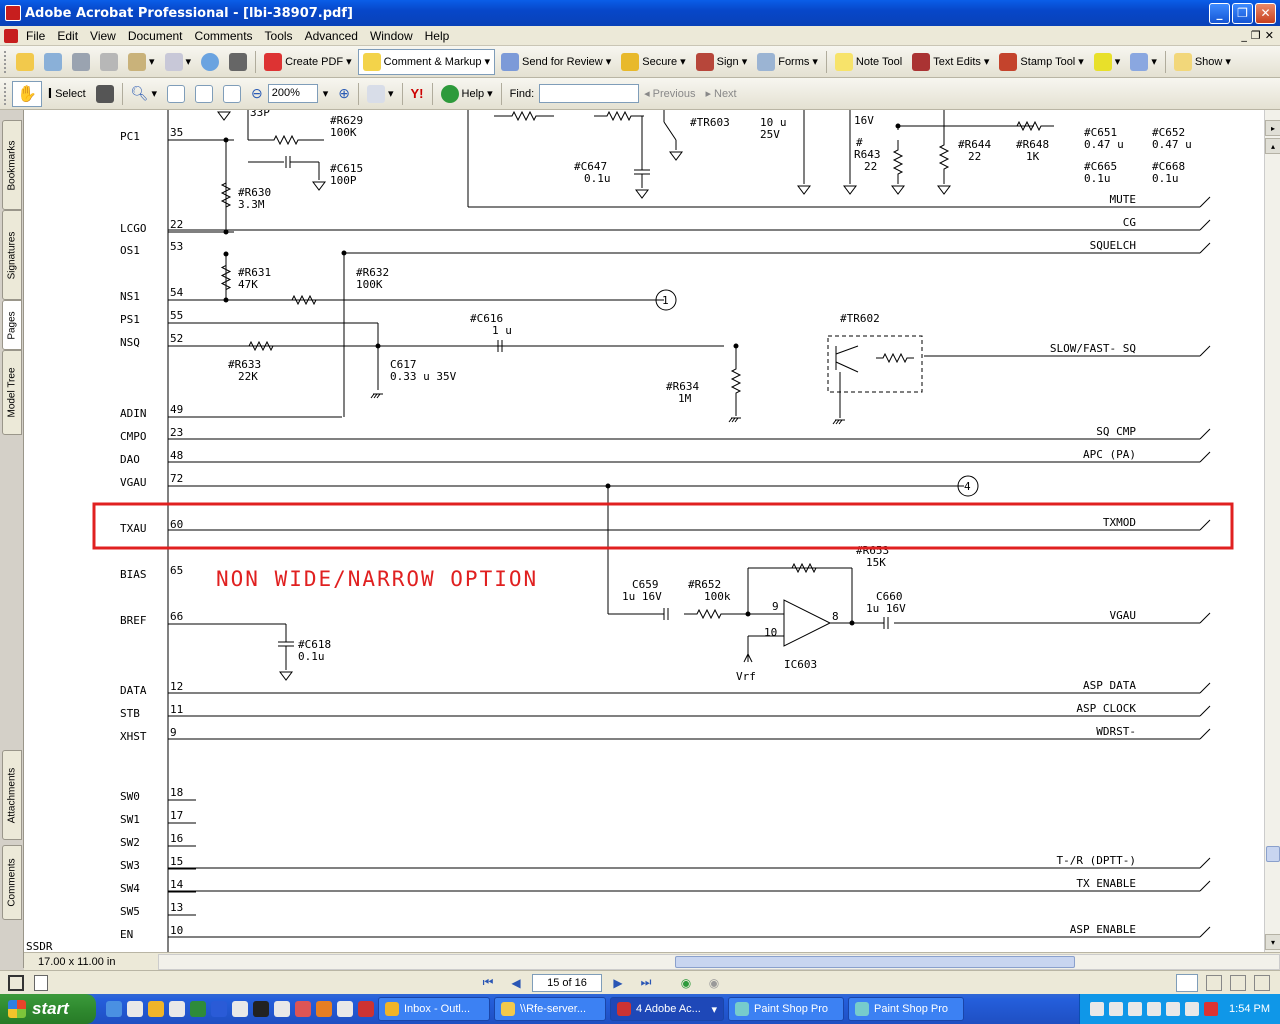  I want to click on volume-icon, so click(1135, 1009).